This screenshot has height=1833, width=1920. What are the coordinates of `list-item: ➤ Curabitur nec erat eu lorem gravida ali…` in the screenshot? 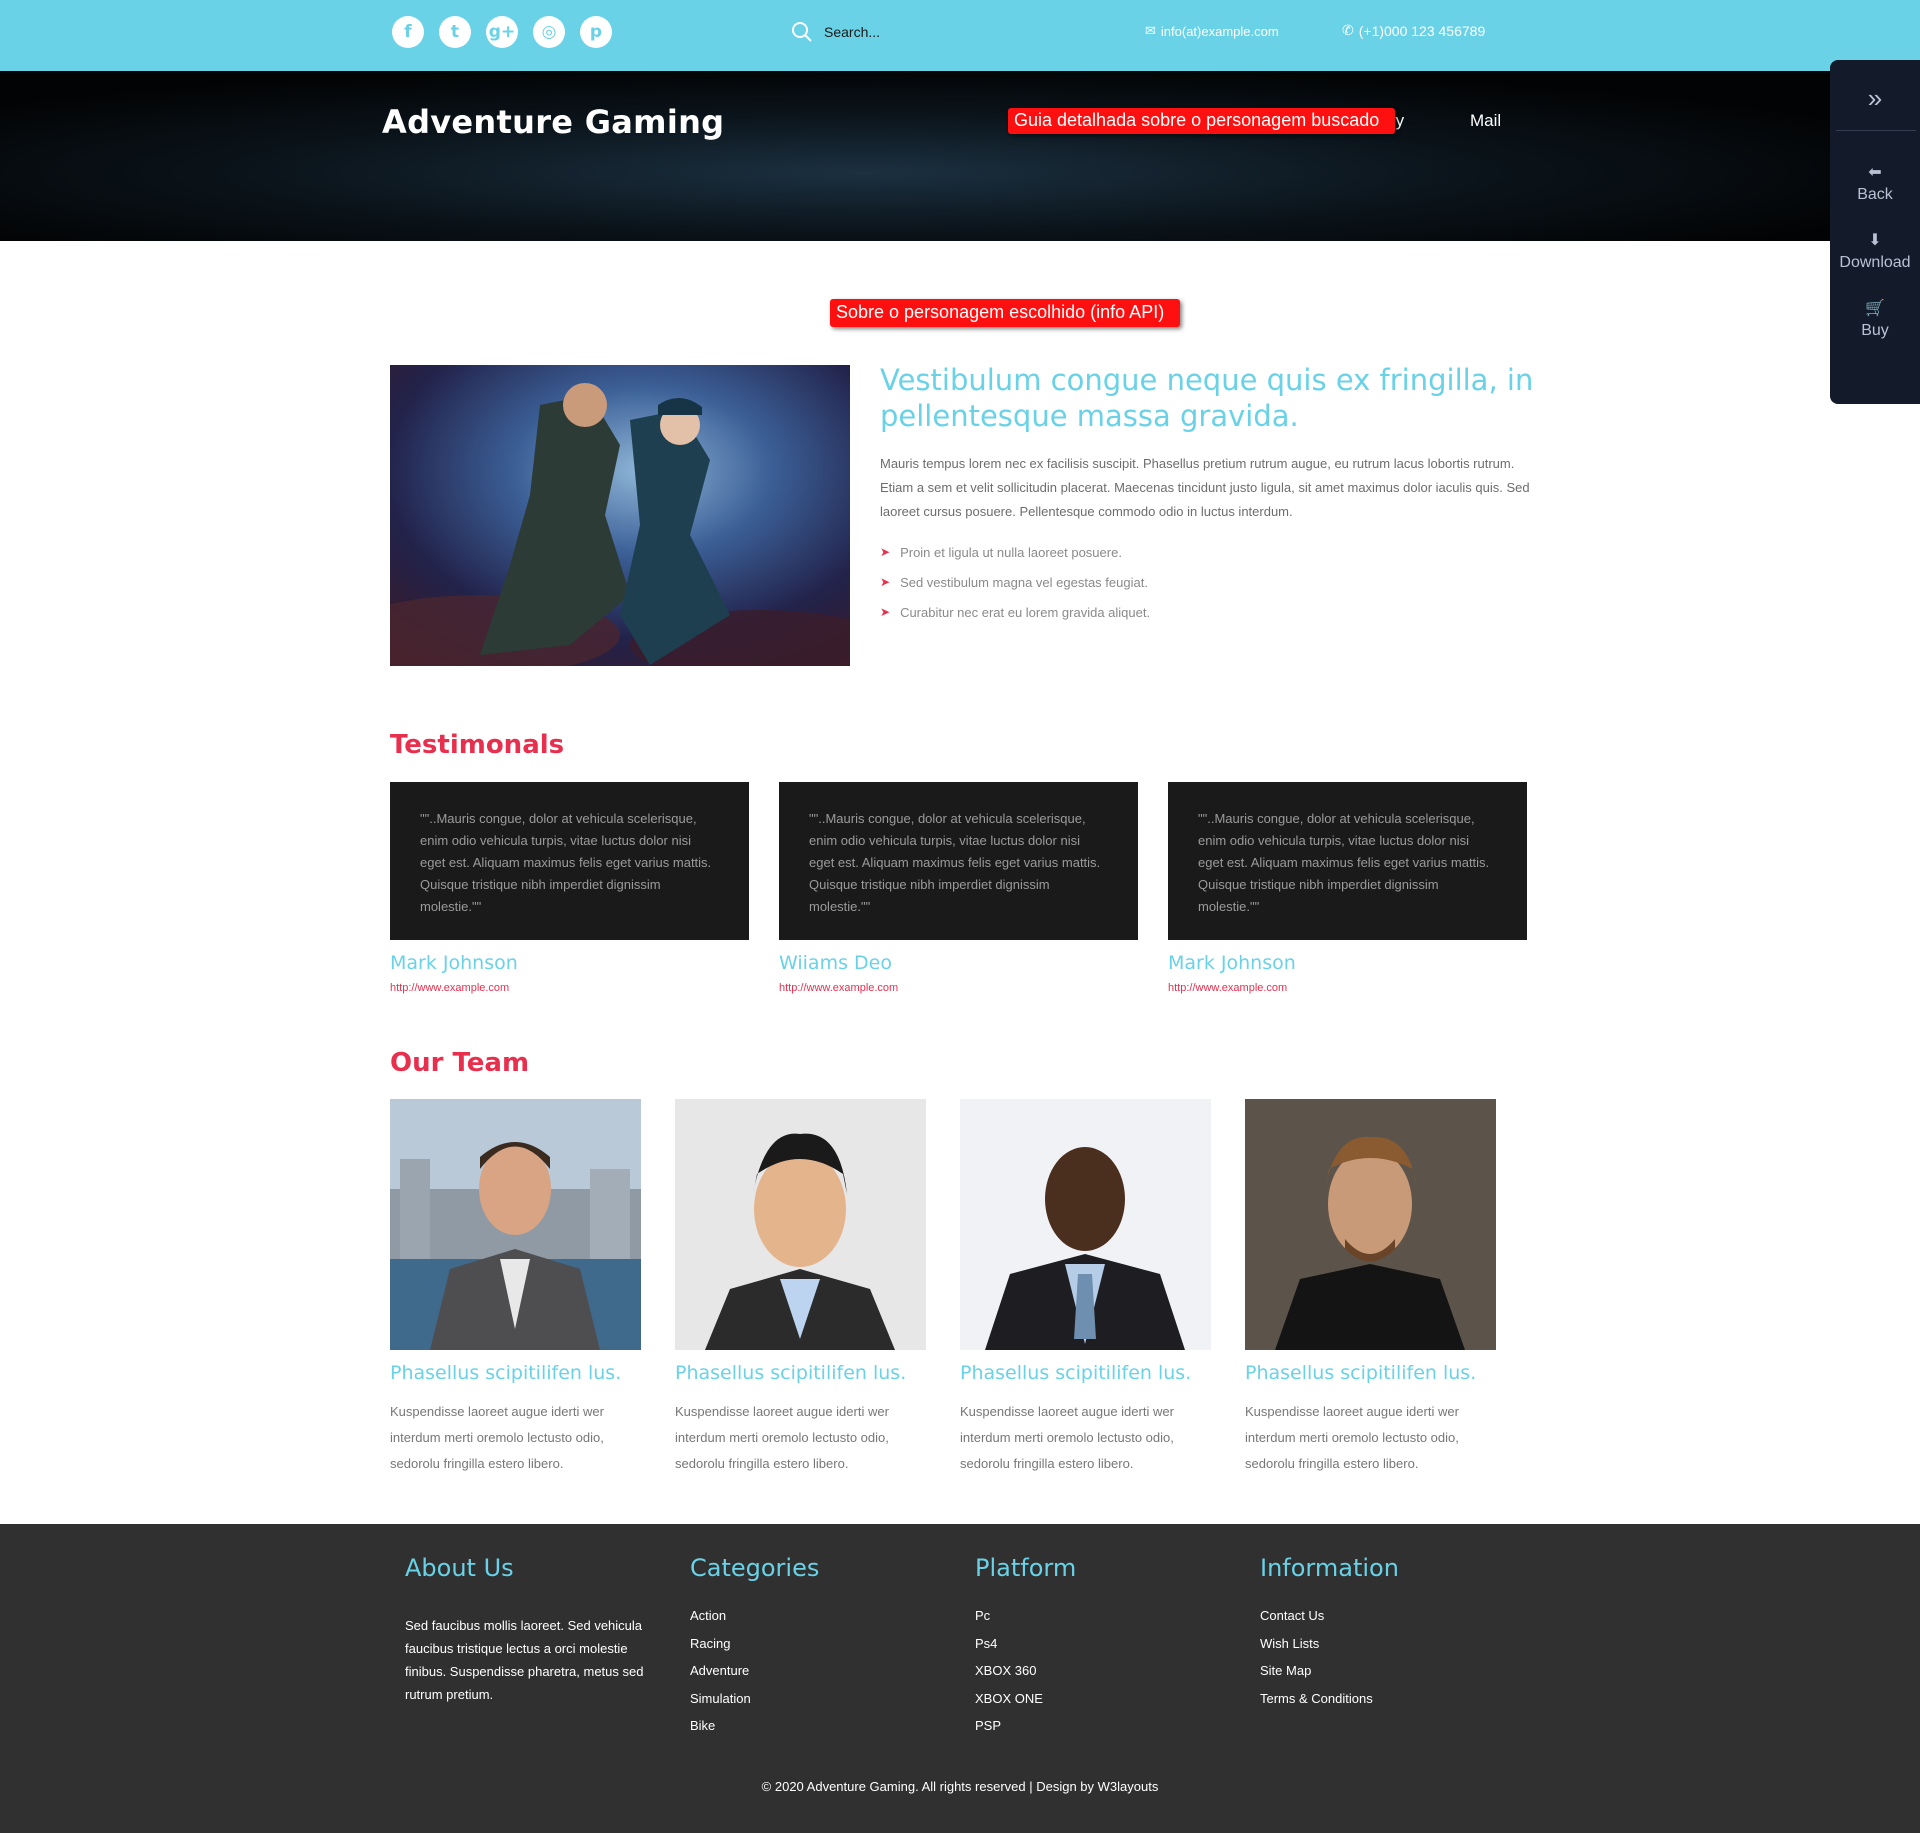 It's located at (1015, 612).